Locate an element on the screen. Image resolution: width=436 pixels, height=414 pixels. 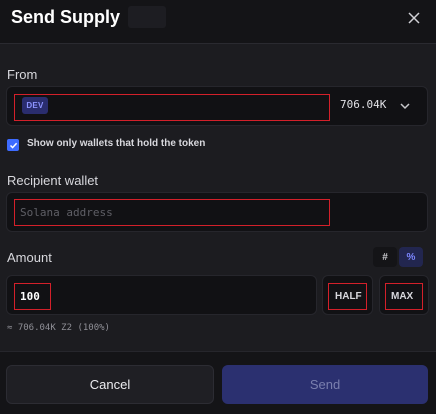
cancel-button: Cancel is located at coordinates (110, 384).